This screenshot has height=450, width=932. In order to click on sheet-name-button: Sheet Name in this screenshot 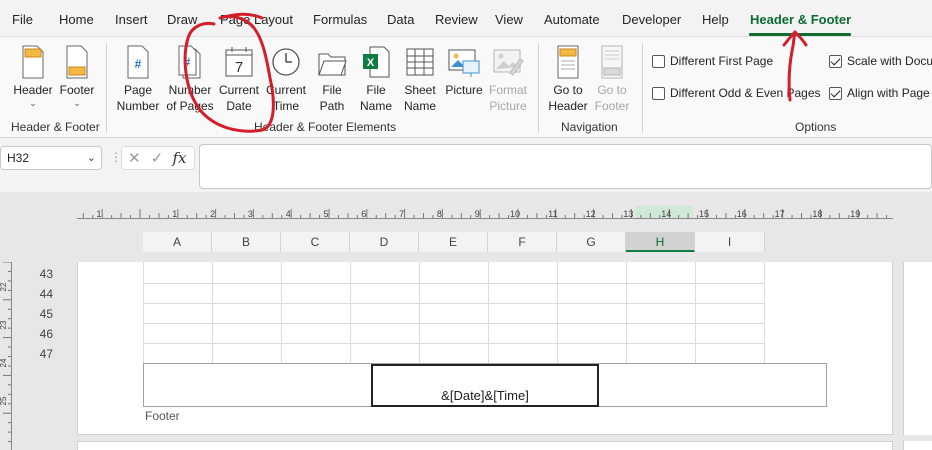, I will do `click(420, 79)`.